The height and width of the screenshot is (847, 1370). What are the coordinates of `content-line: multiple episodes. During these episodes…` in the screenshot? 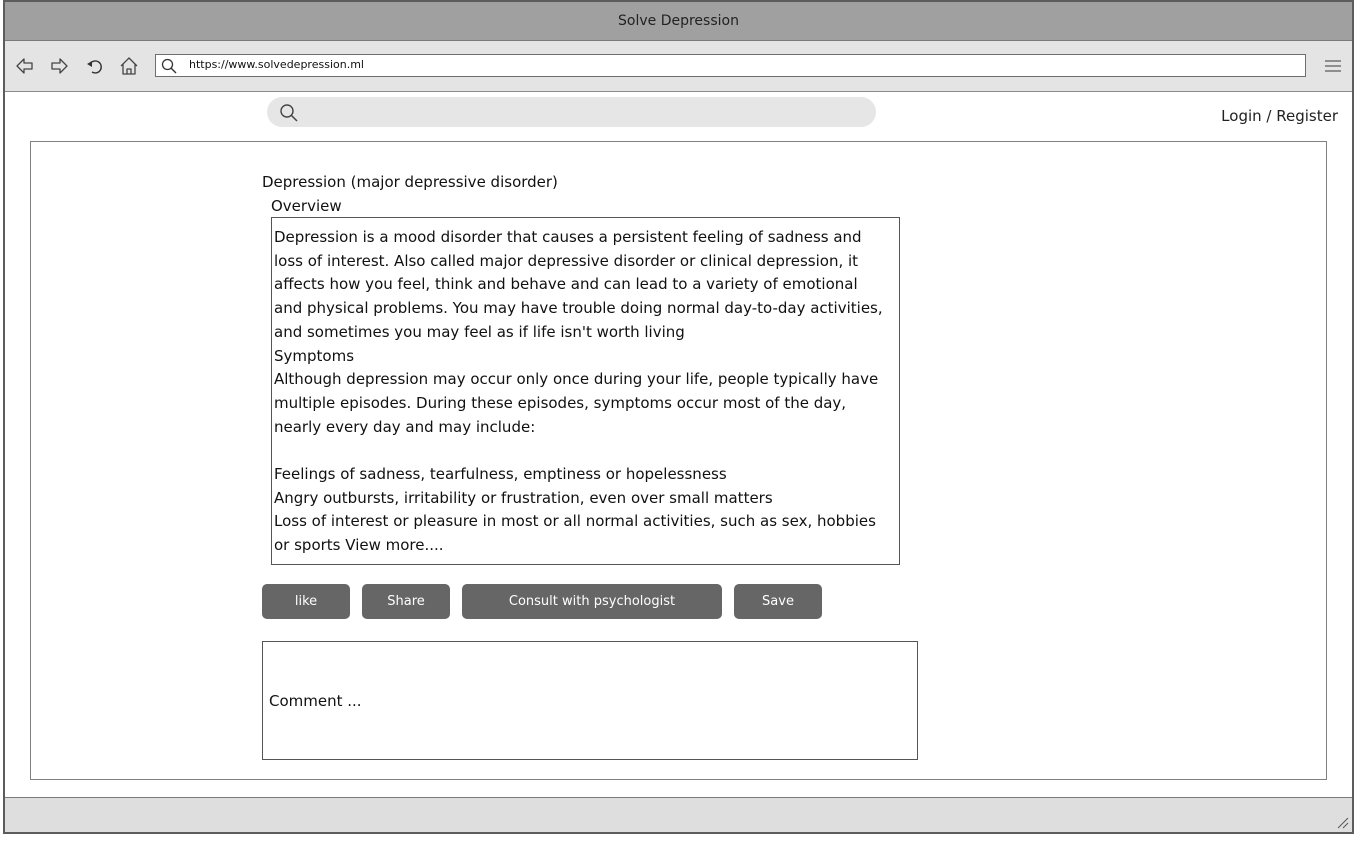 It's located at (560, 402).